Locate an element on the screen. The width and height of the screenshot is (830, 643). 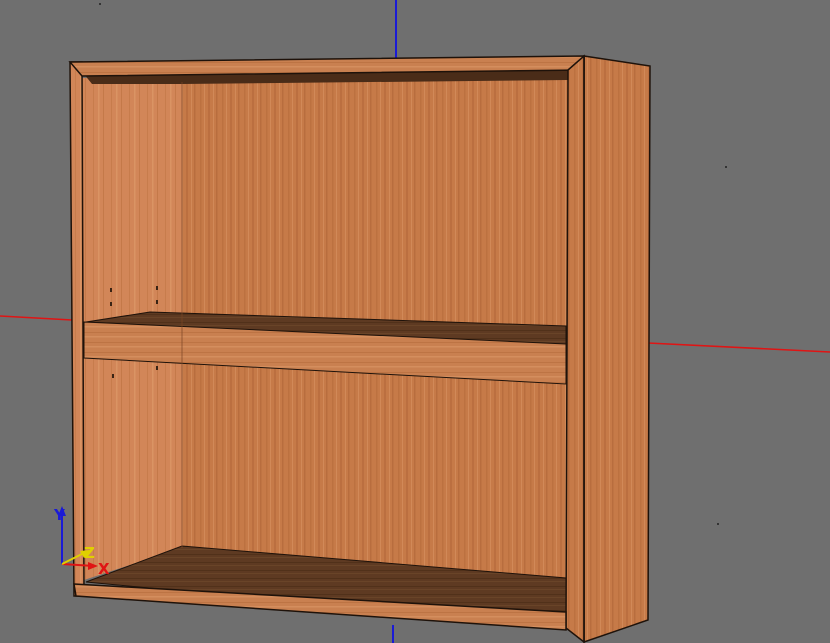
right-front-edge is located at coordinates (575, 348).